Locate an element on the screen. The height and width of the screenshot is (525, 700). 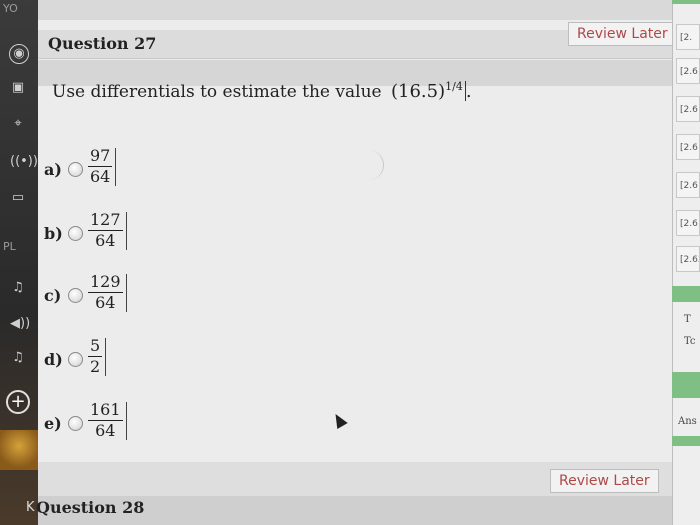
option-fraction: 127 64 is located at coordinates (107, 230).